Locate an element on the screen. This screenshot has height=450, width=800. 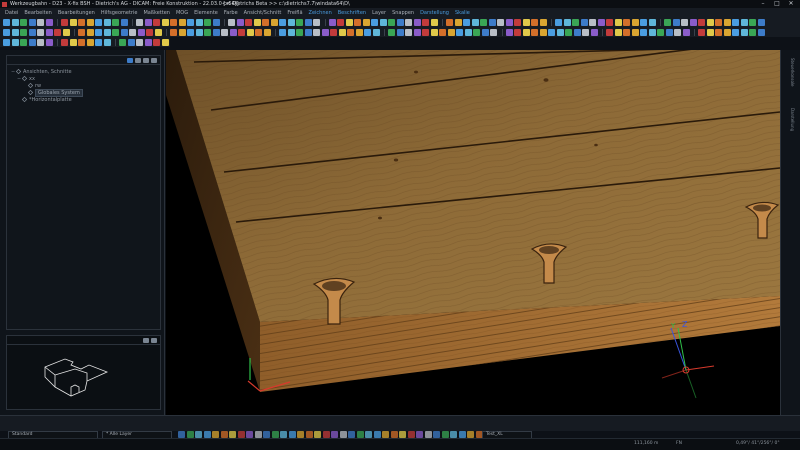
tree-item-globales-system: Globales System is located at coordinates (85, 92).